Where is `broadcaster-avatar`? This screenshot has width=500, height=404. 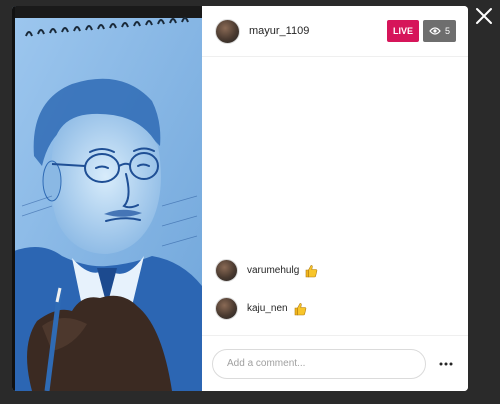 broadcaster-avatar is located at coordinates (227, 31).